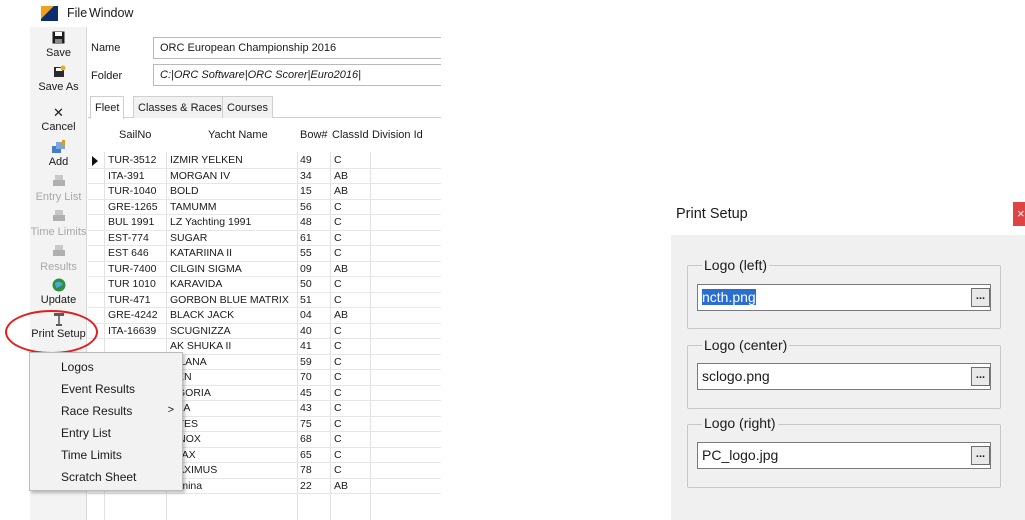 This screenshot has width=1025, height=520. I want to click on table-row: ITA-391 MORGAN IV 34 AB, so click(264, 176).